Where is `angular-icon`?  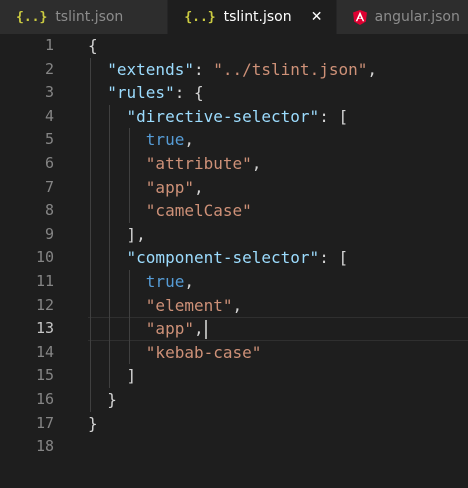 angular-icon is located at coordinates (359, 17).